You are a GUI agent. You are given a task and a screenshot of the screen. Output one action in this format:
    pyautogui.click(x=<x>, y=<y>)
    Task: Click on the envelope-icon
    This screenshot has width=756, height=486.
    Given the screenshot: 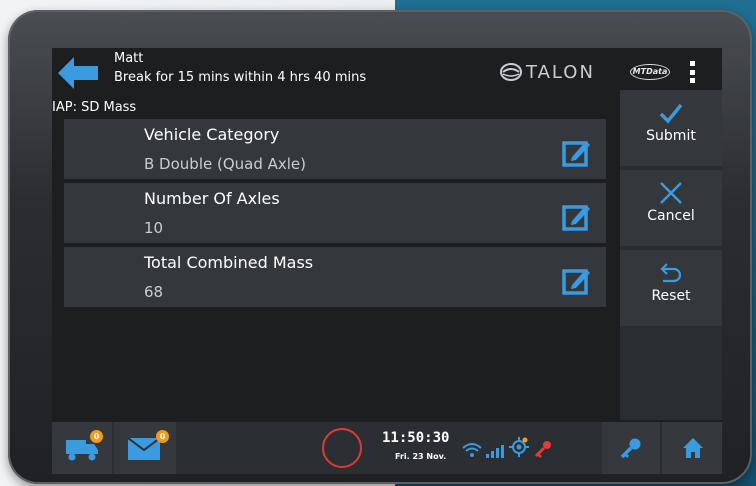 What is the action you would take?
    pyautogui.click(x=144, y=449)
    